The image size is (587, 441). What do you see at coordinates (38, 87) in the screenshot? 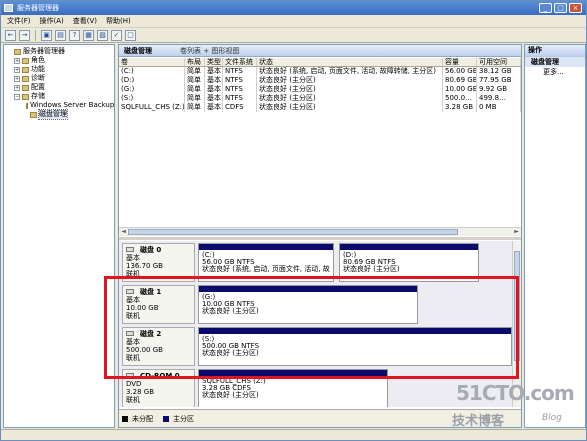
I see `tree-item-label: 配置` at bounding box center [38, 87].